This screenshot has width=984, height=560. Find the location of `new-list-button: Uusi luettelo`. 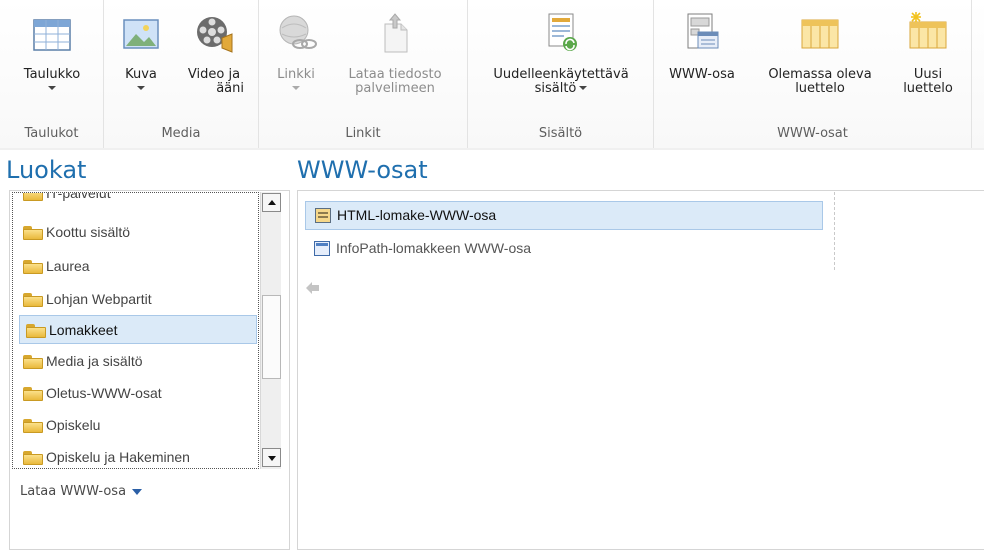

new-list-button: Uusi luettelo is located at coordinates (928, 51).